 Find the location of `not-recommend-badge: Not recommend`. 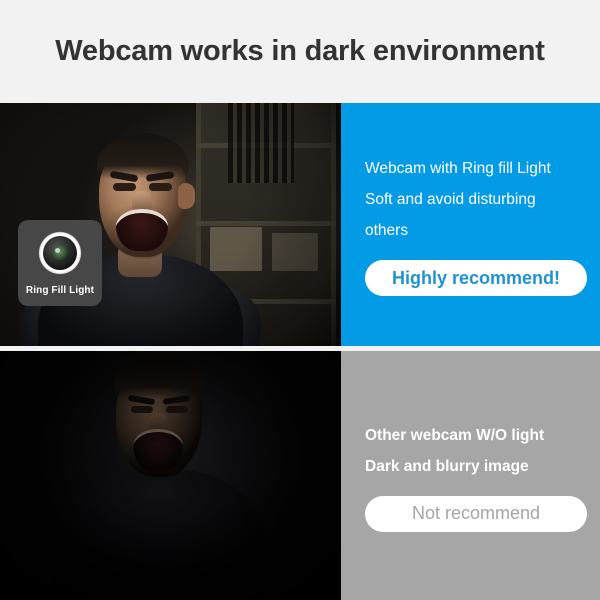

not-recommend-badge: Not recommend is located at coordinates (476, 513).